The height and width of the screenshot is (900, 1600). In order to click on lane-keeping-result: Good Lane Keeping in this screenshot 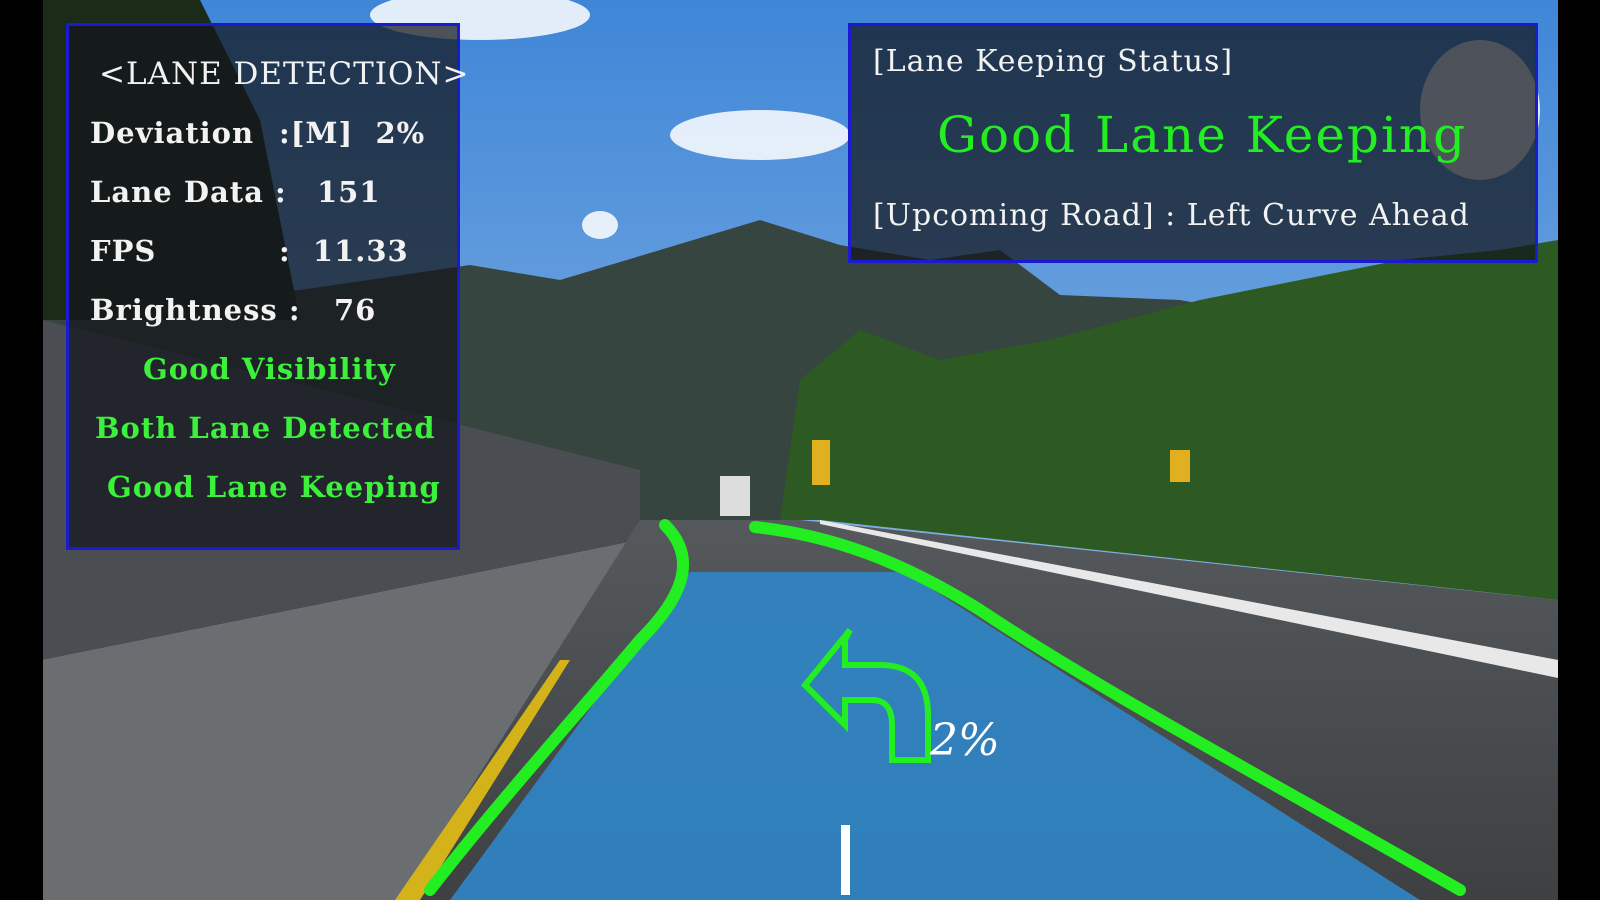, I will do `click(1202, 135)`.